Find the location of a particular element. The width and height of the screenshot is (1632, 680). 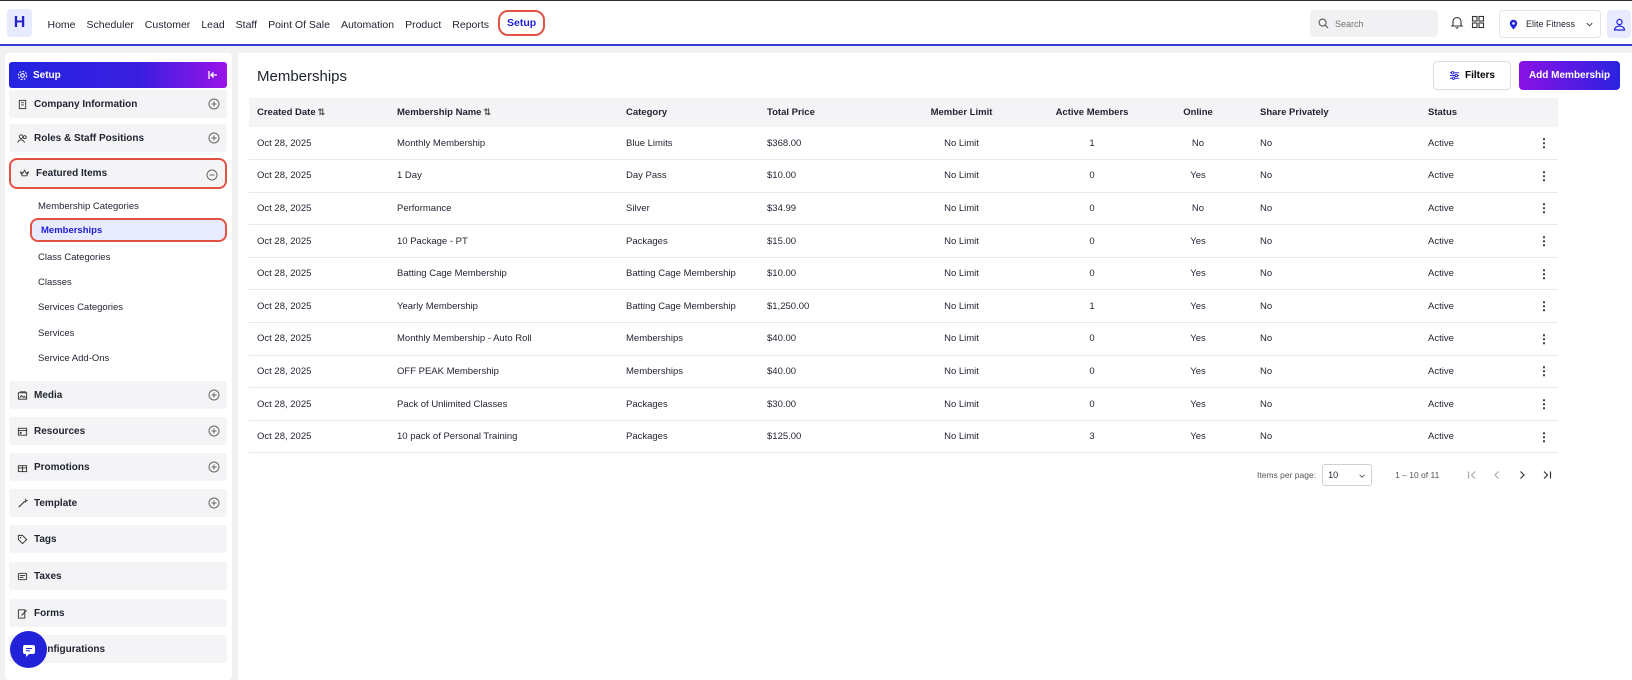

tag-icon is located at coordinates (22, 539).